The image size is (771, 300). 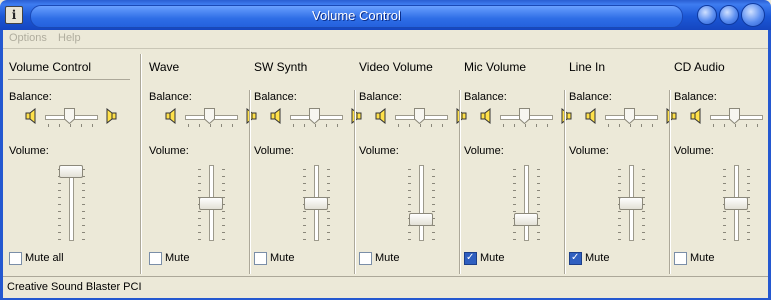 I want to click on maximize-button, so click(x=729, y=15).